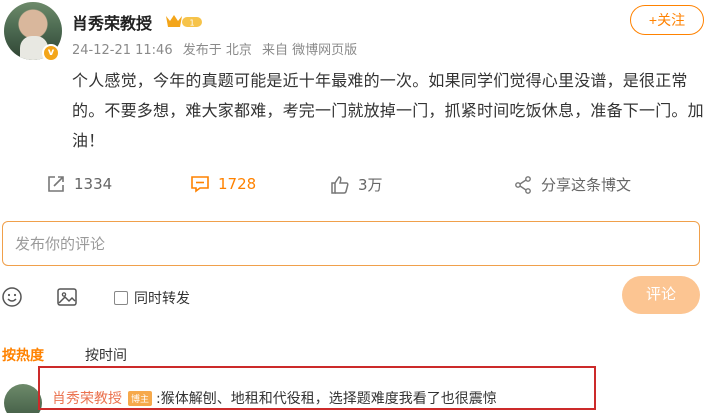  Describe the element at coordinates (356, 184) in the screenshot. I see `like-button: 3万` at that location.